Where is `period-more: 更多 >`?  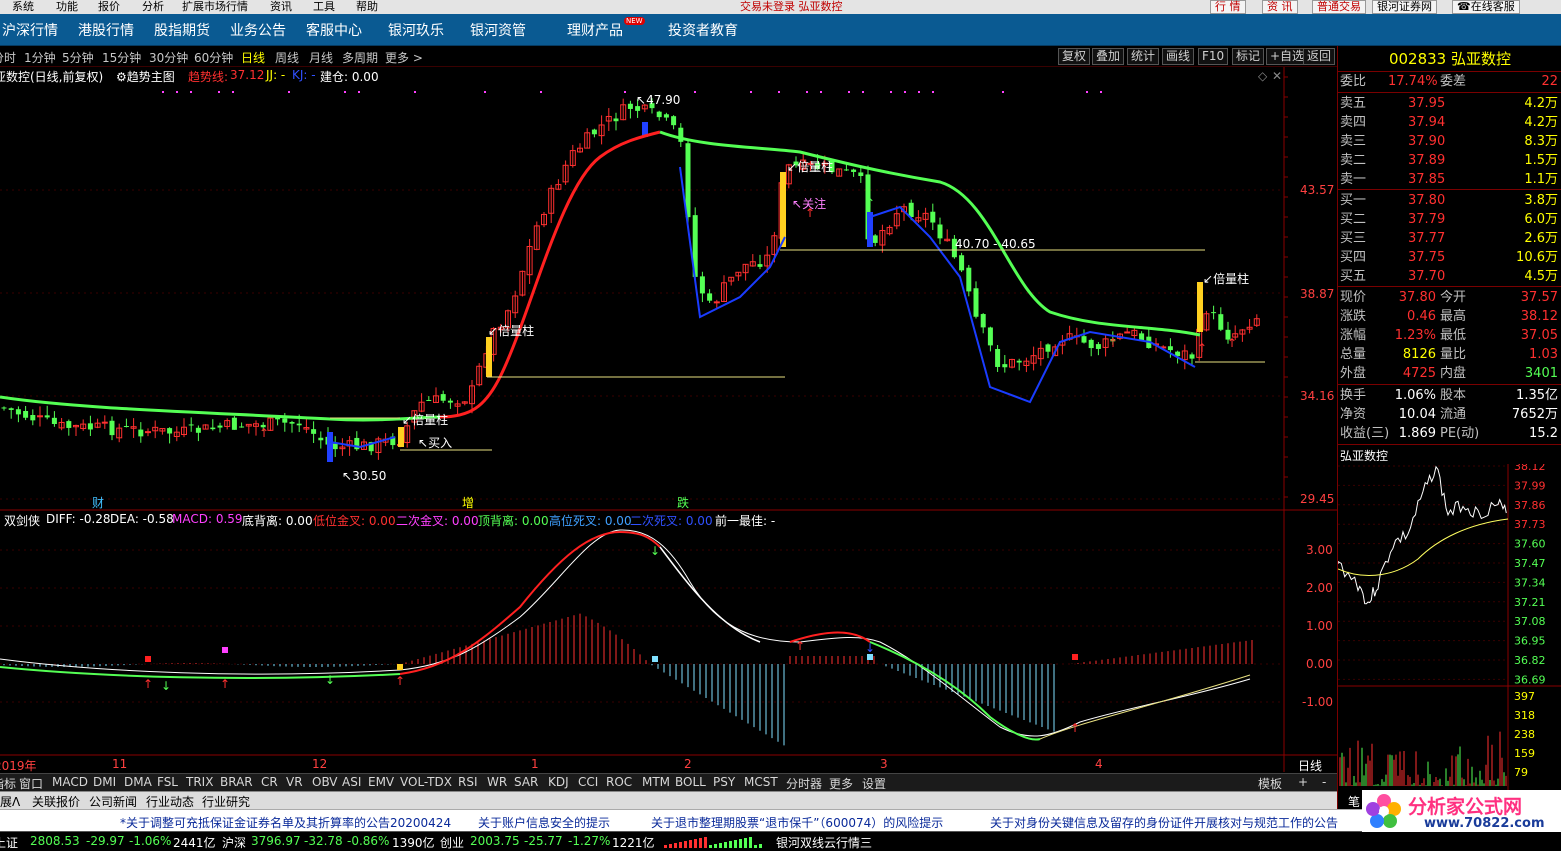 period-more: 更多 > is located at coordinates (404, 57).